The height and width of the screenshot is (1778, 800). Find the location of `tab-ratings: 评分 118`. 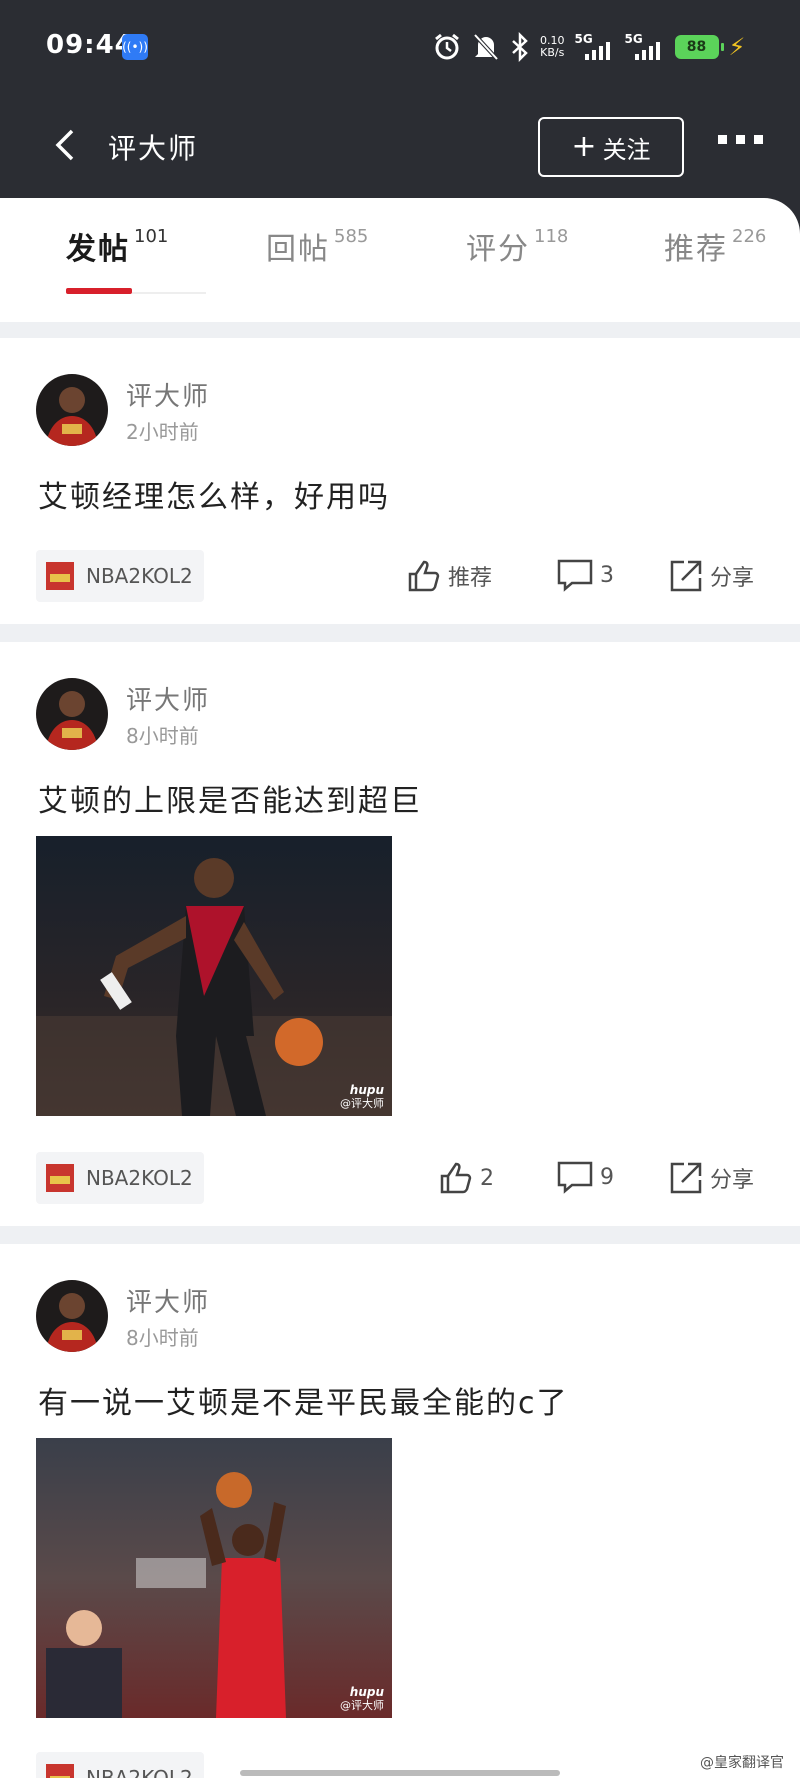

tab-ratings: 评分 118 is located at coordinates (517, 249).